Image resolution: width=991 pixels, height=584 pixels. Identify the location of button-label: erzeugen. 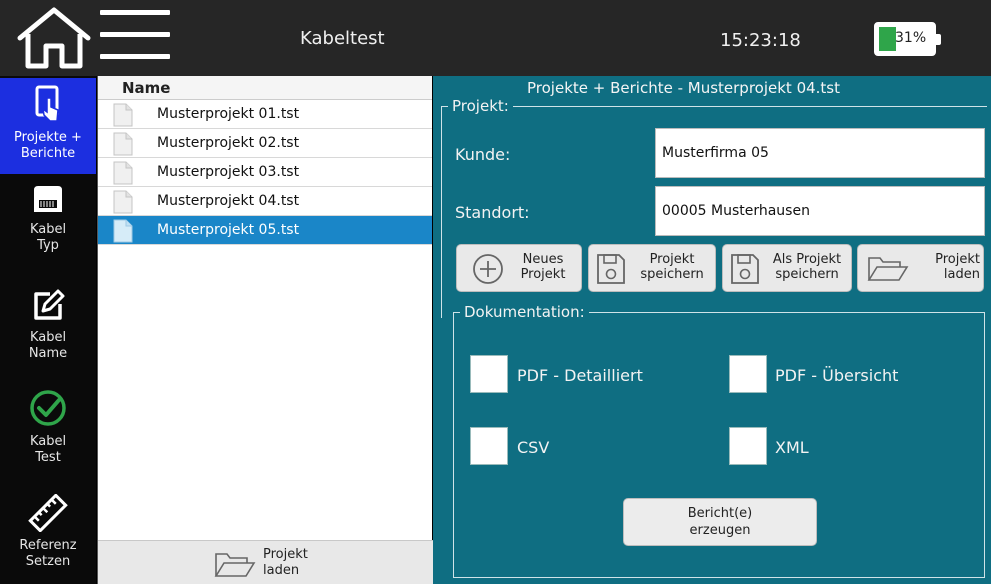
(720, 530).